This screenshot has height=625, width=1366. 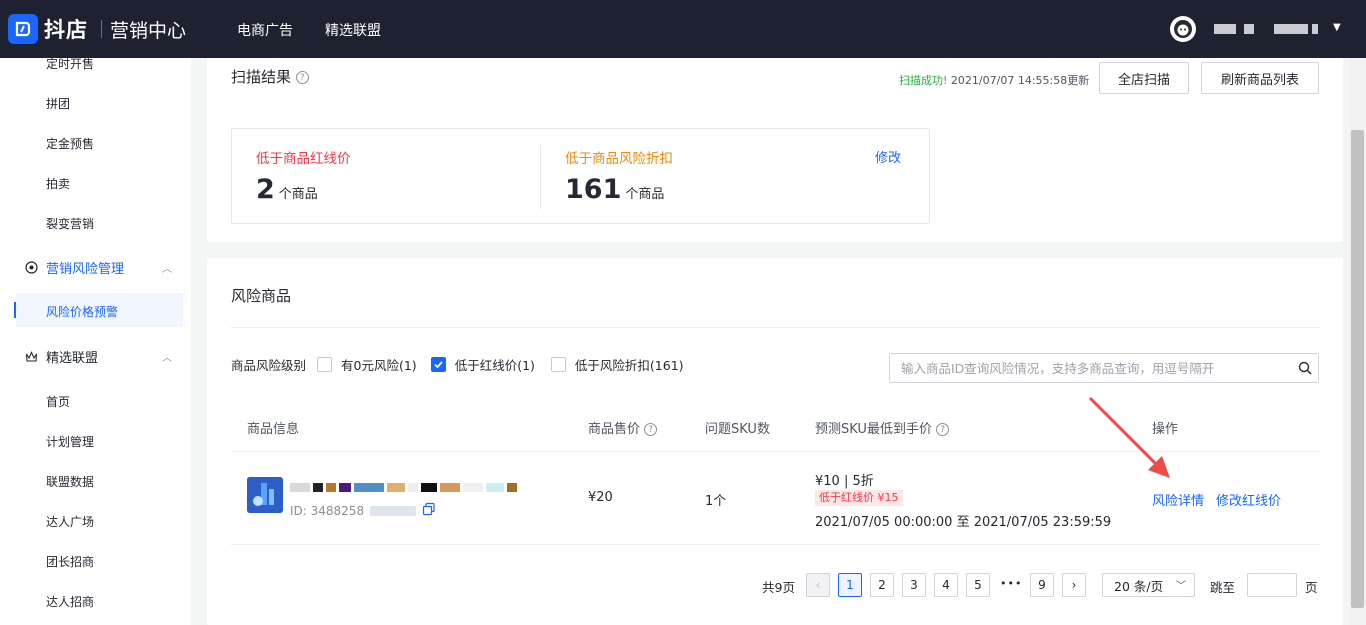 I want to click on sidebar-item-presale: 定金预售, so click(x=70, y=143).